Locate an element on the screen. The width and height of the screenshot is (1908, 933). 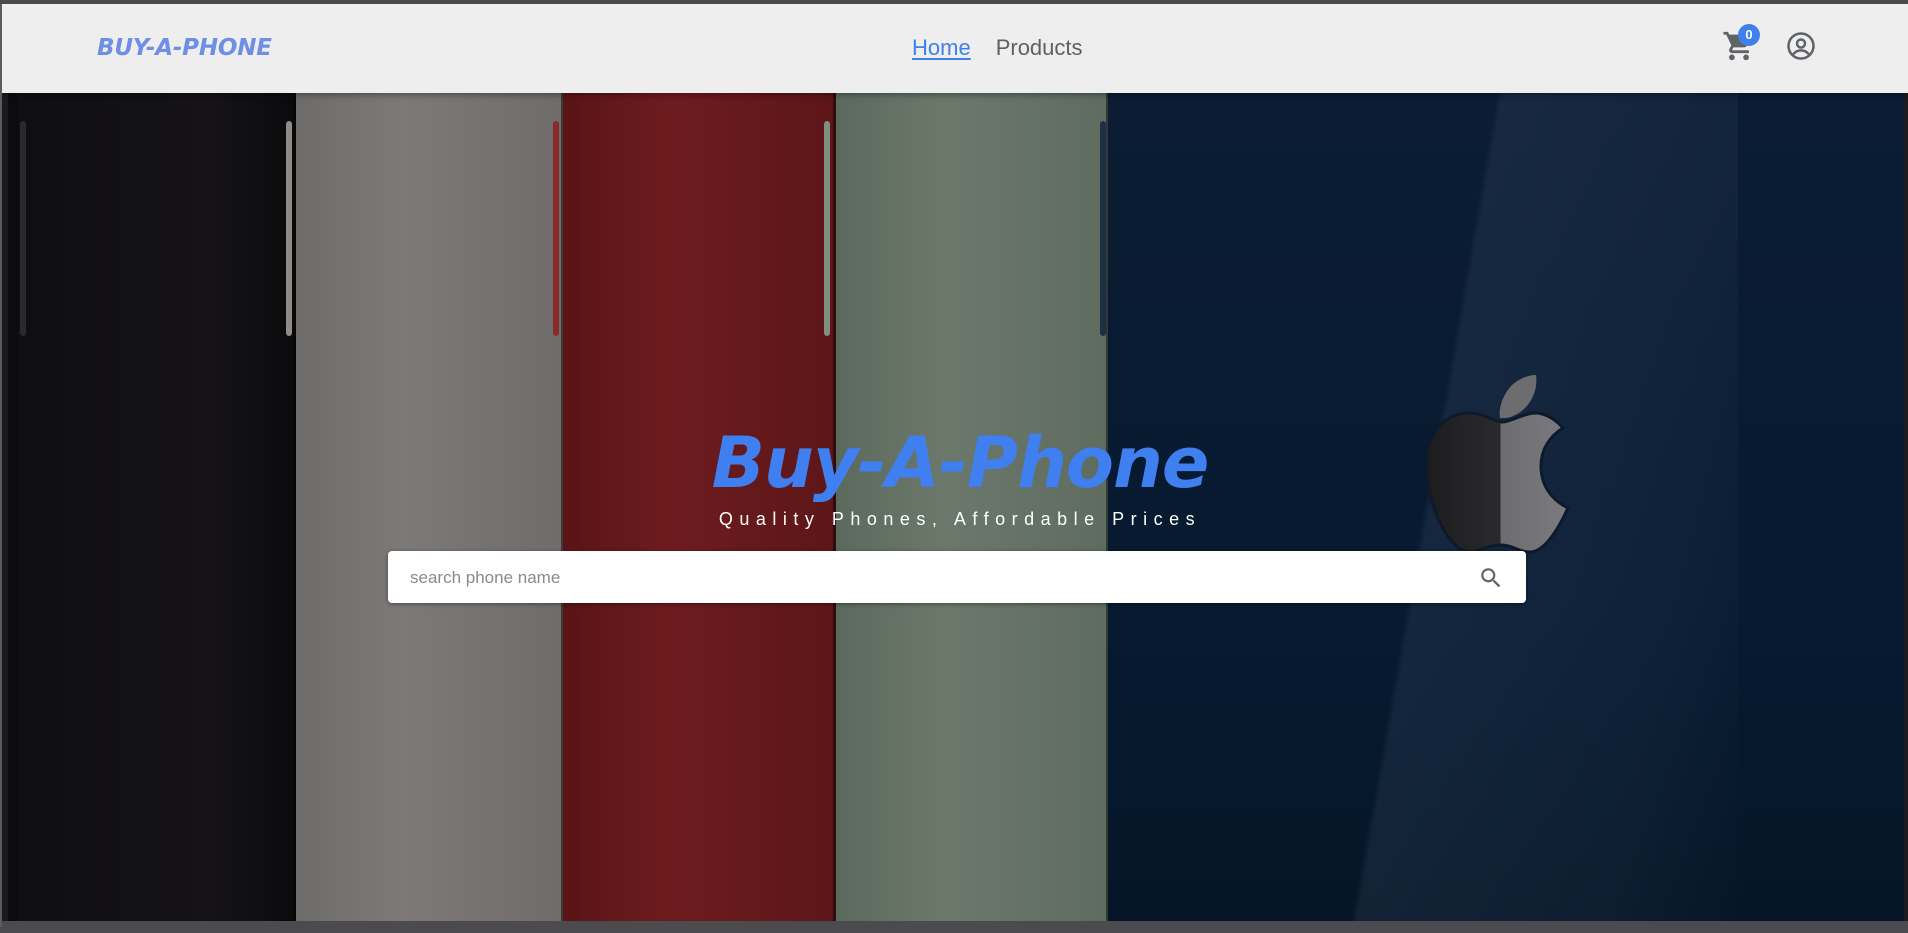
navbar: BUY-A-PHONE Home Products 0 is located at coordinates (955, 48).